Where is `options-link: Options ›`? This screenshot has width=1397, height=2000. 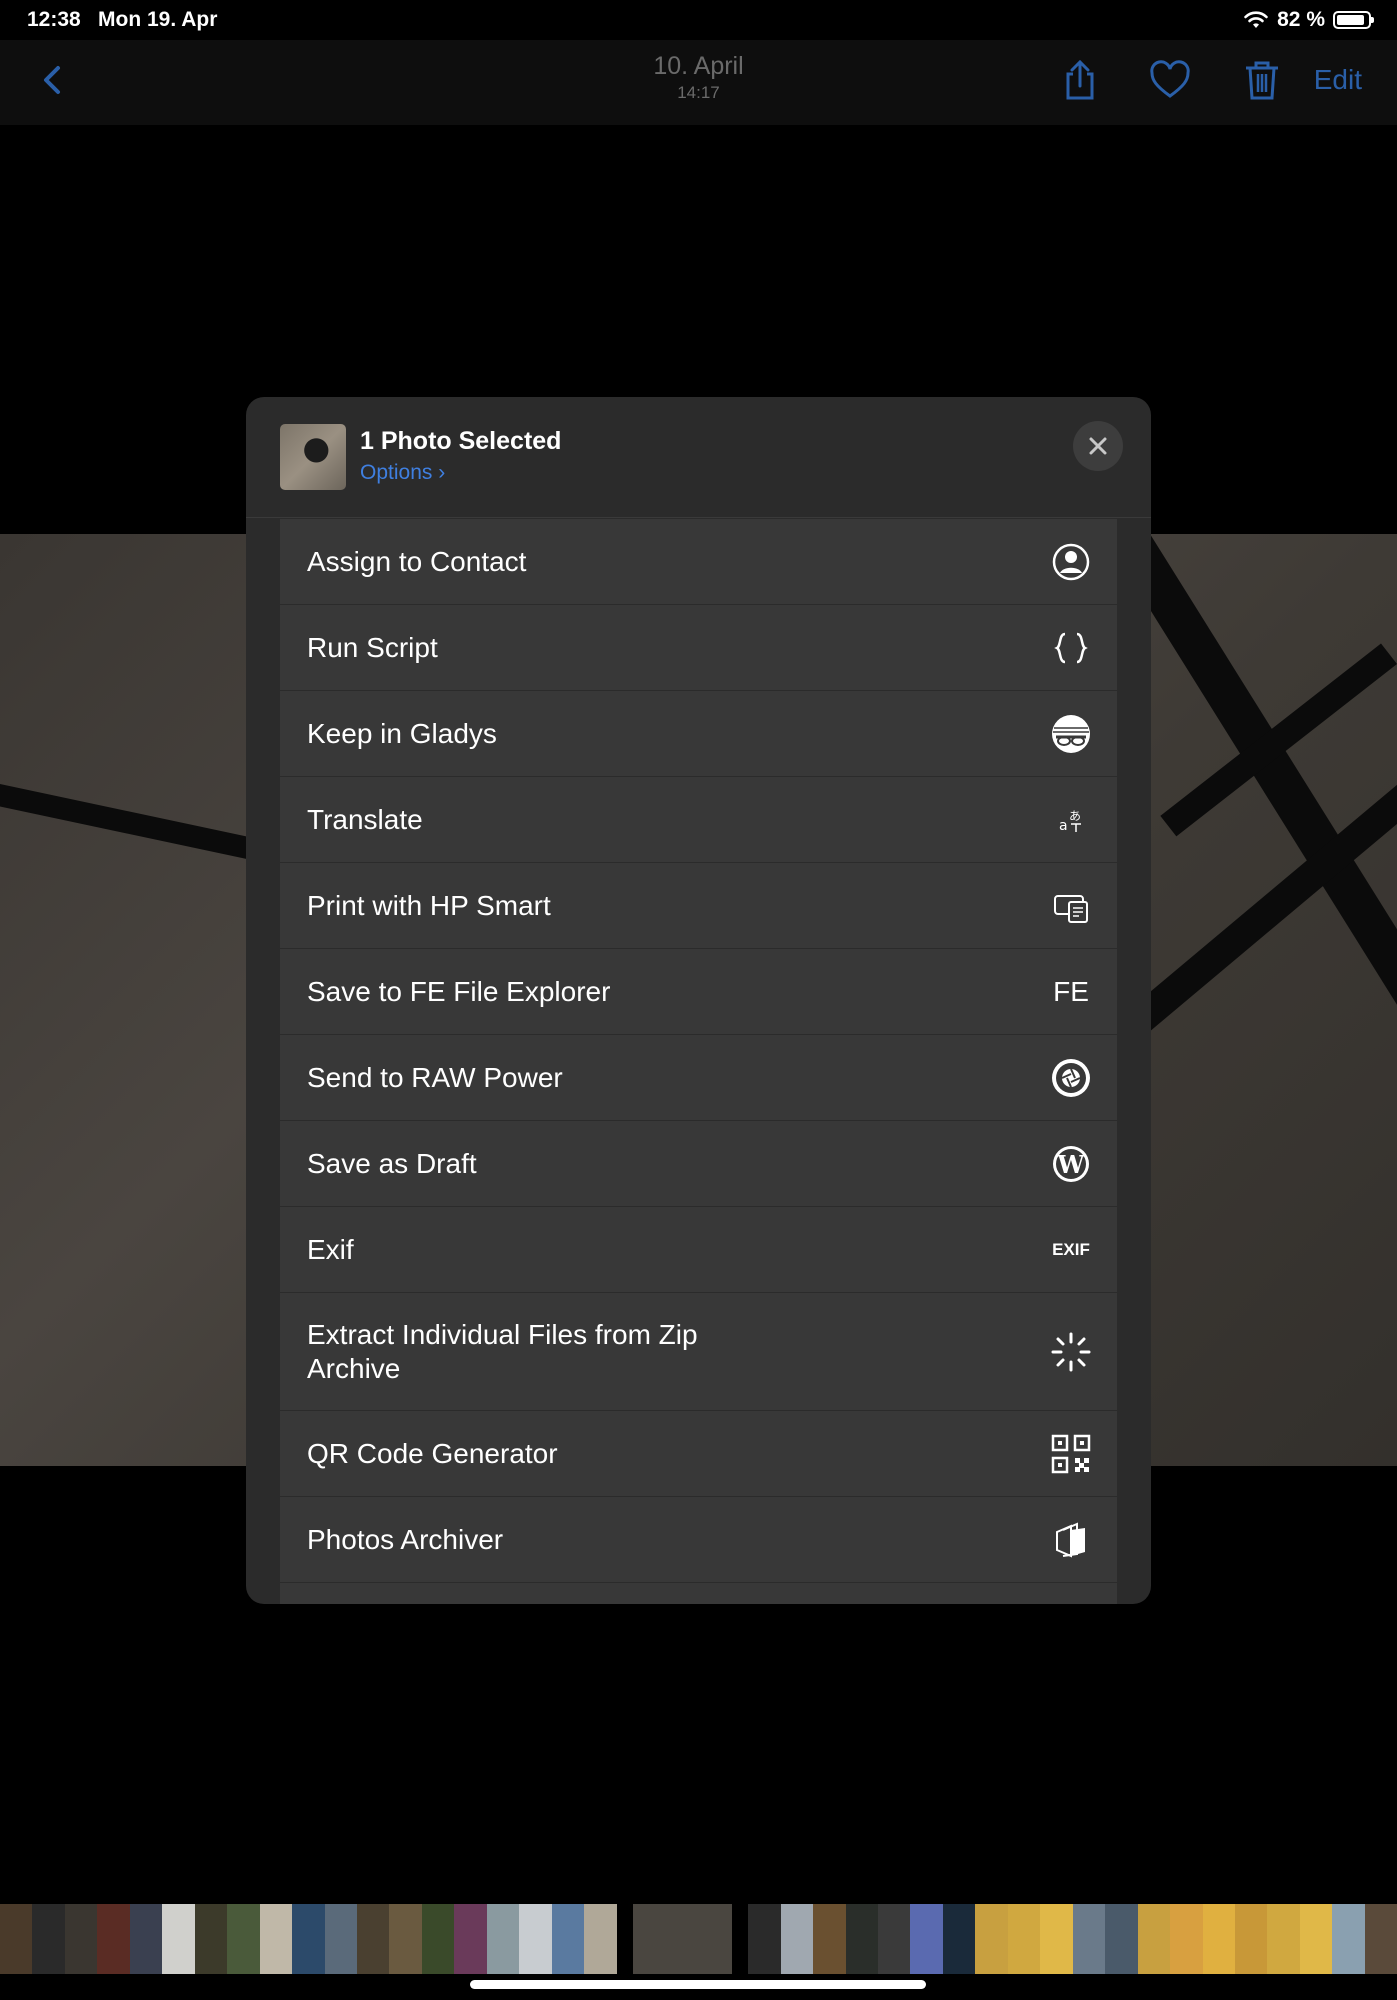 options-link: Options › is located at coordinates (402, 473).